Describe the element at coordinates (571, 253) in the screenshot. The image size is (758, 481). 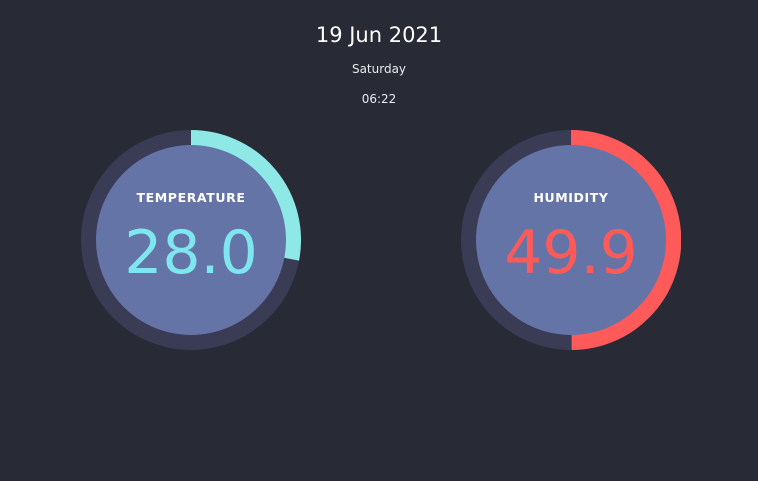
I see `humidity-value: 49.9` at that location.